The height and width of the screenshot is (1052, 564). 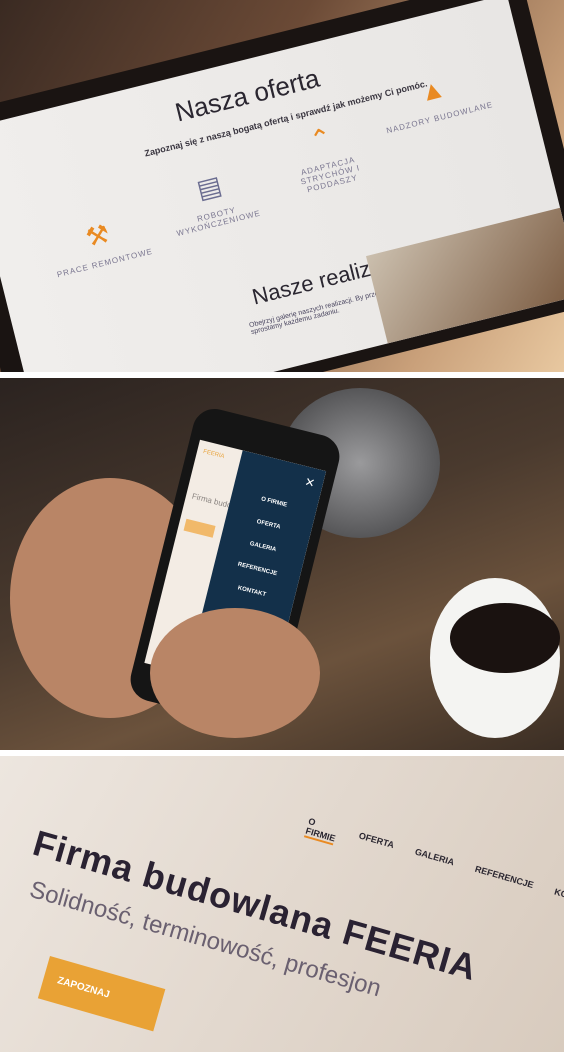 What do you see at coordinates (251, 591) in the screenshot?
I see `menu-item-kontakt: KONTAKT` at bounding box center [251, 591].